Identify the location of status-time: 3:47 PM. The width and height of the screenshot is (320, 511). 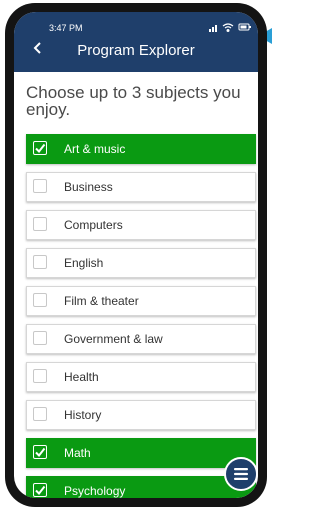
(66, 28).